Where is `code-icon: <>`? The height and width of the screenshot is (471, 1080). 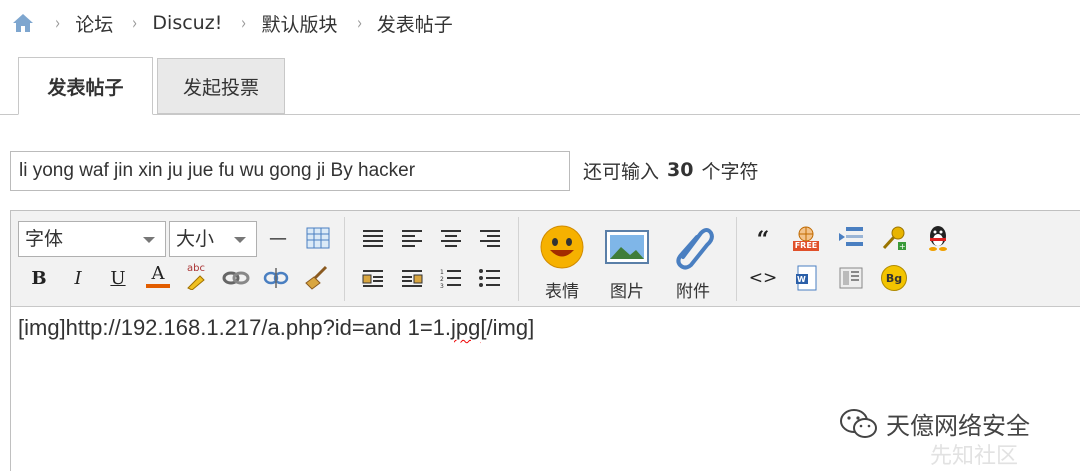 code-icon: <> is located at coordinates (763, 278).